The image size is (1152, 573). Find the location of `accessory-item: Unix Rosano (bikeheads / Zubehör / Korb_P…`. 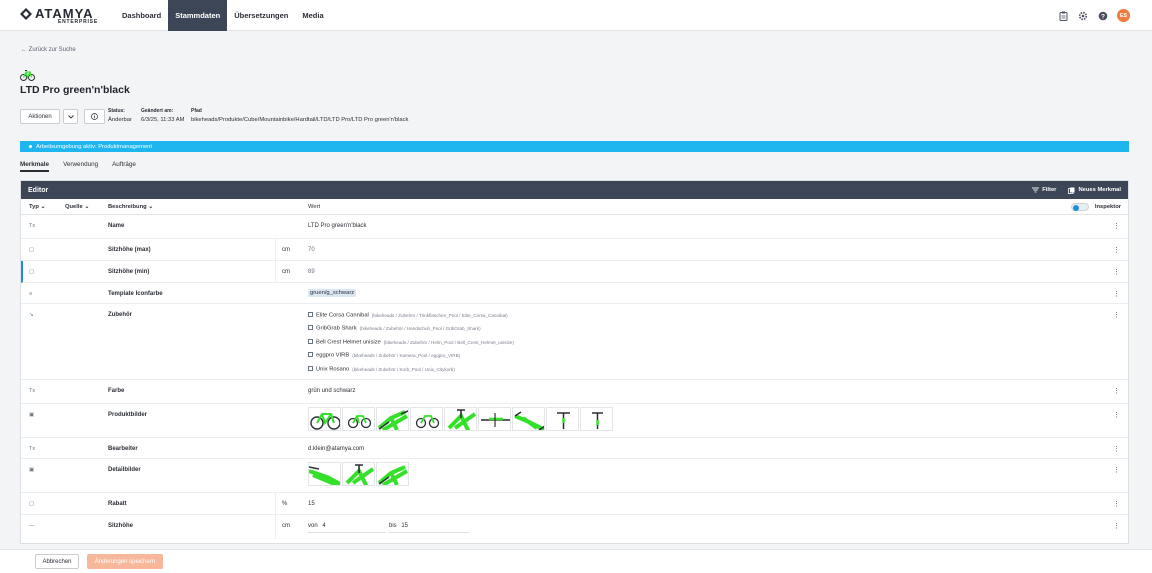

accessory-item: Unix Rosano (bikeheads / Zubehör / Korb_P… is located at coordinates (381, 369).